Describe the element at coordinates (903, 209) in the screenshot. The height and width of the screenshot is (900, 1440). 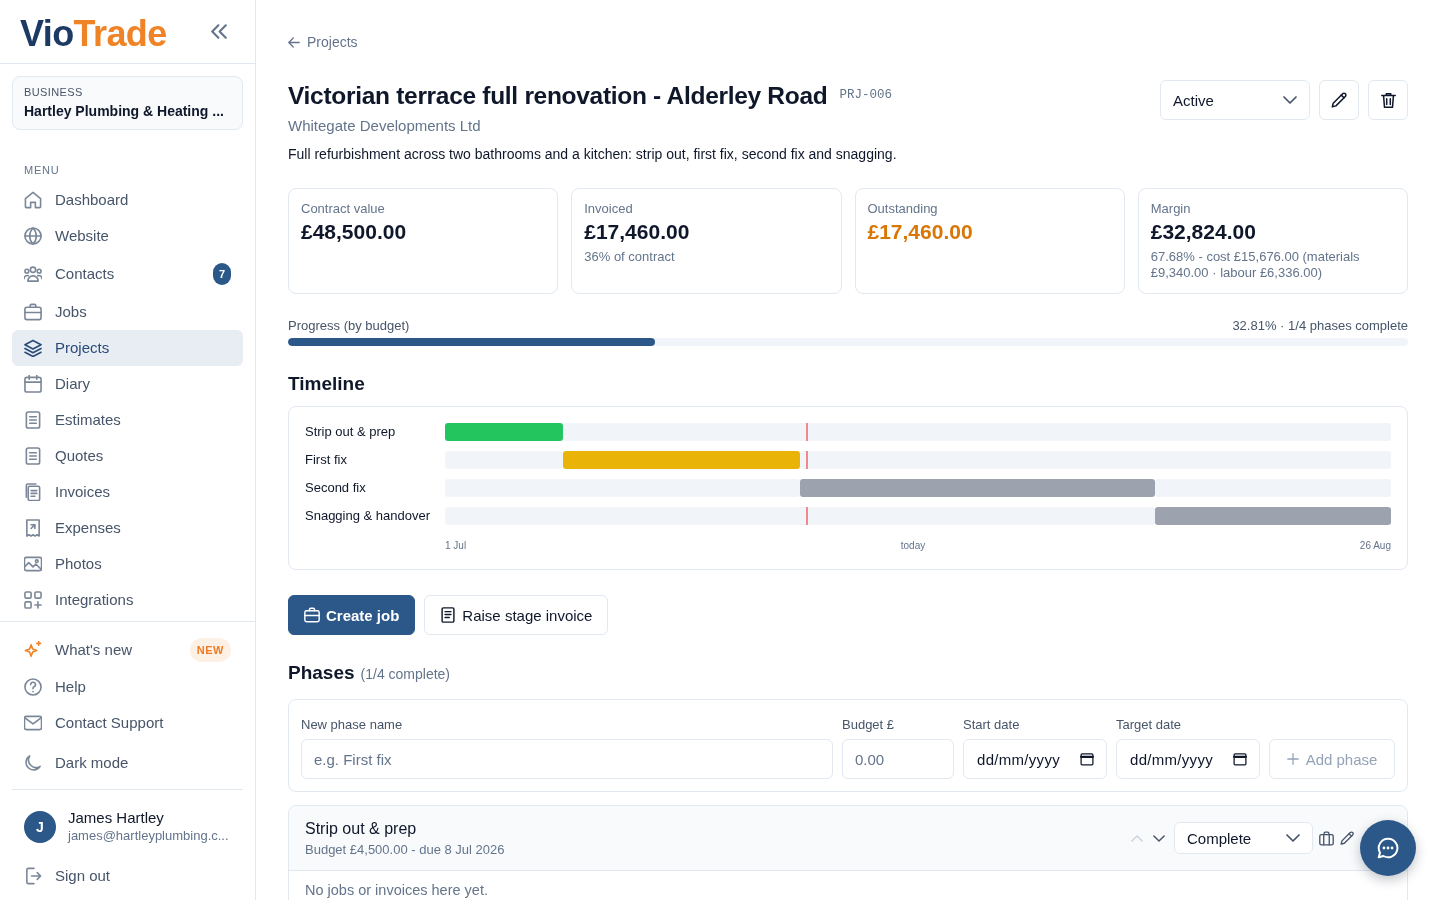
I see `stat-label: Outstanding` at that location.